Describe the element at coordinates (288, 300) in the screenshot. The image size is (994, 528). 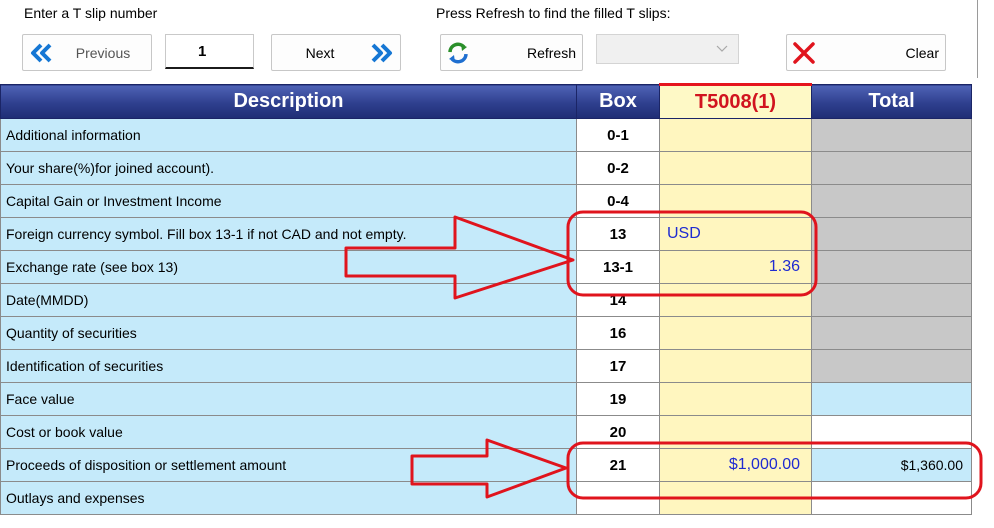
I see `row-description: Date(MMDD)` at that location.